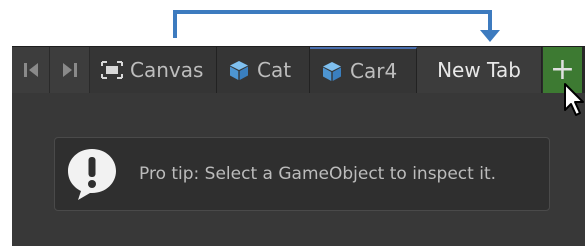 The height and width of the screenshot is (246, 585). I want to click on connector-arrowhead, so click(490, 36).